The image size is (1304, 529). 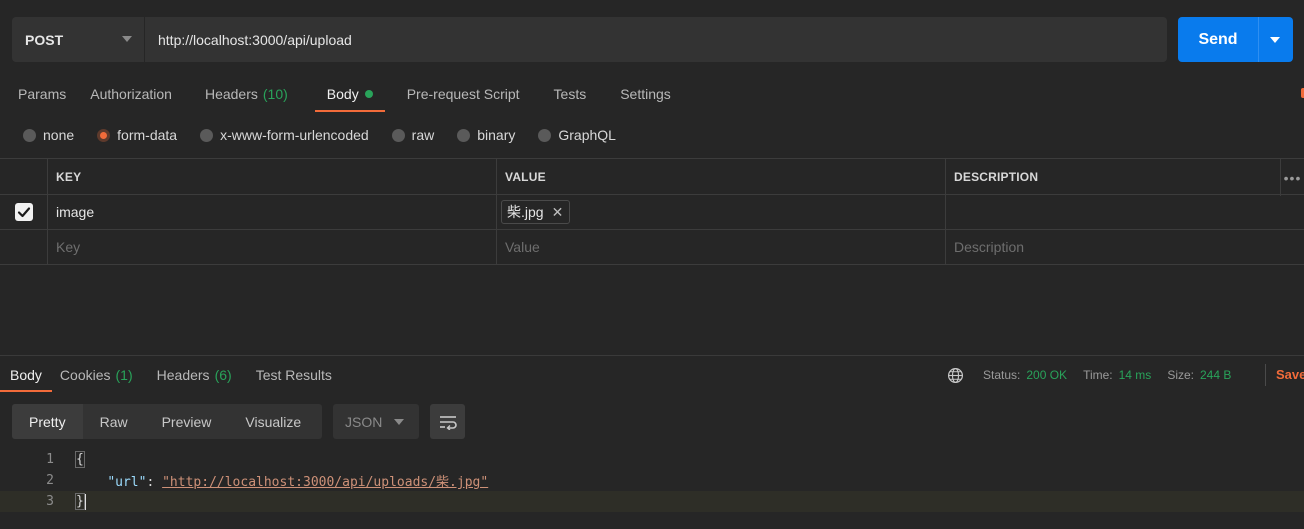 What do you see at coordinates (577, 135) in the screenshot?
I see `radio-graphql: GraphQL` at bounding box center [577, 135].